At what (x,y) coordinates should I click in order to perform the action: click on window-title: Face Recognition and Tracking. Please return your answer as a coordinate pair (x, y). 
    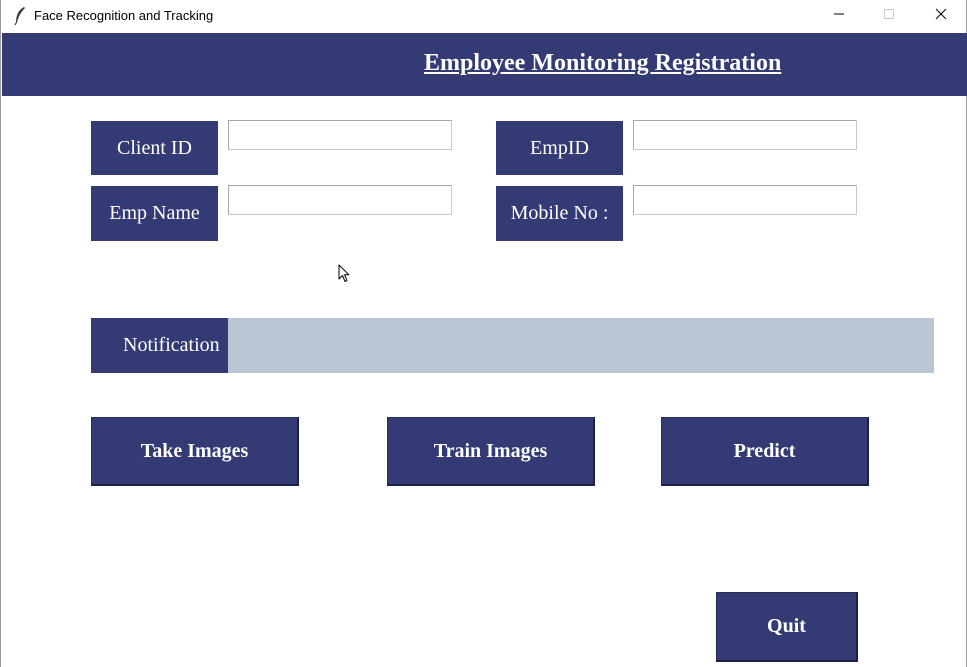
    Looking at the image, I should click on (124, 15).